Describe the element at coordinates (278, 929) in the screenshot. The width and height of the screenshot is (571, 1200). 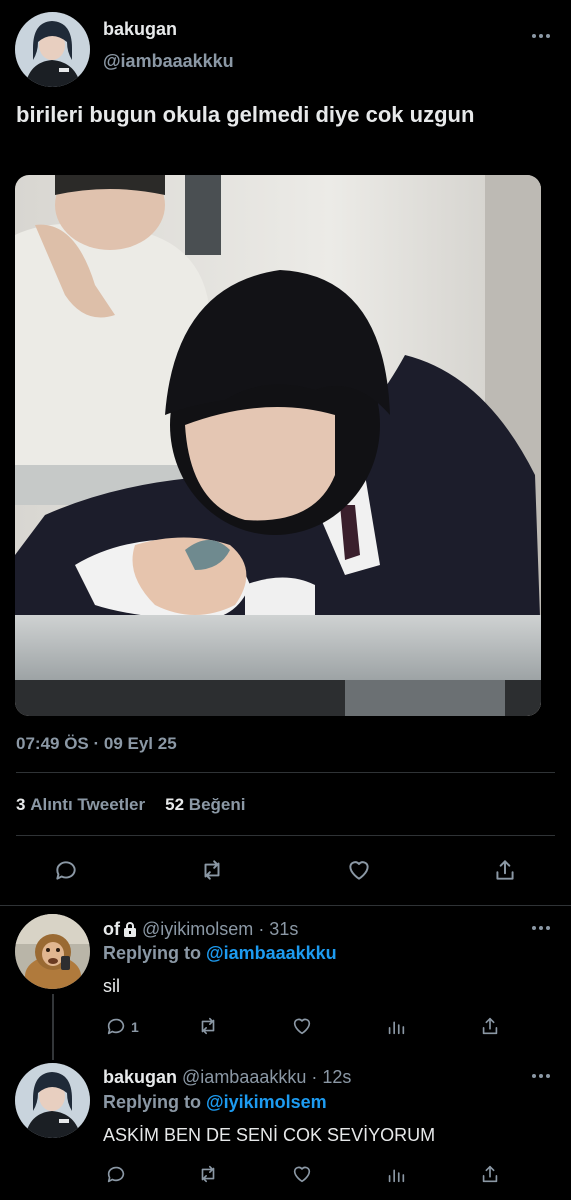
I see `reply-time: · 31s` at that location.